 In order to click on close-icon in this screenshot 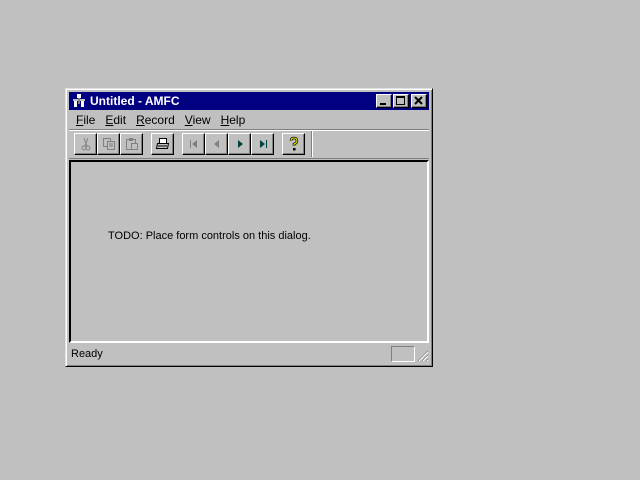, I will do `click(418, 100)`.